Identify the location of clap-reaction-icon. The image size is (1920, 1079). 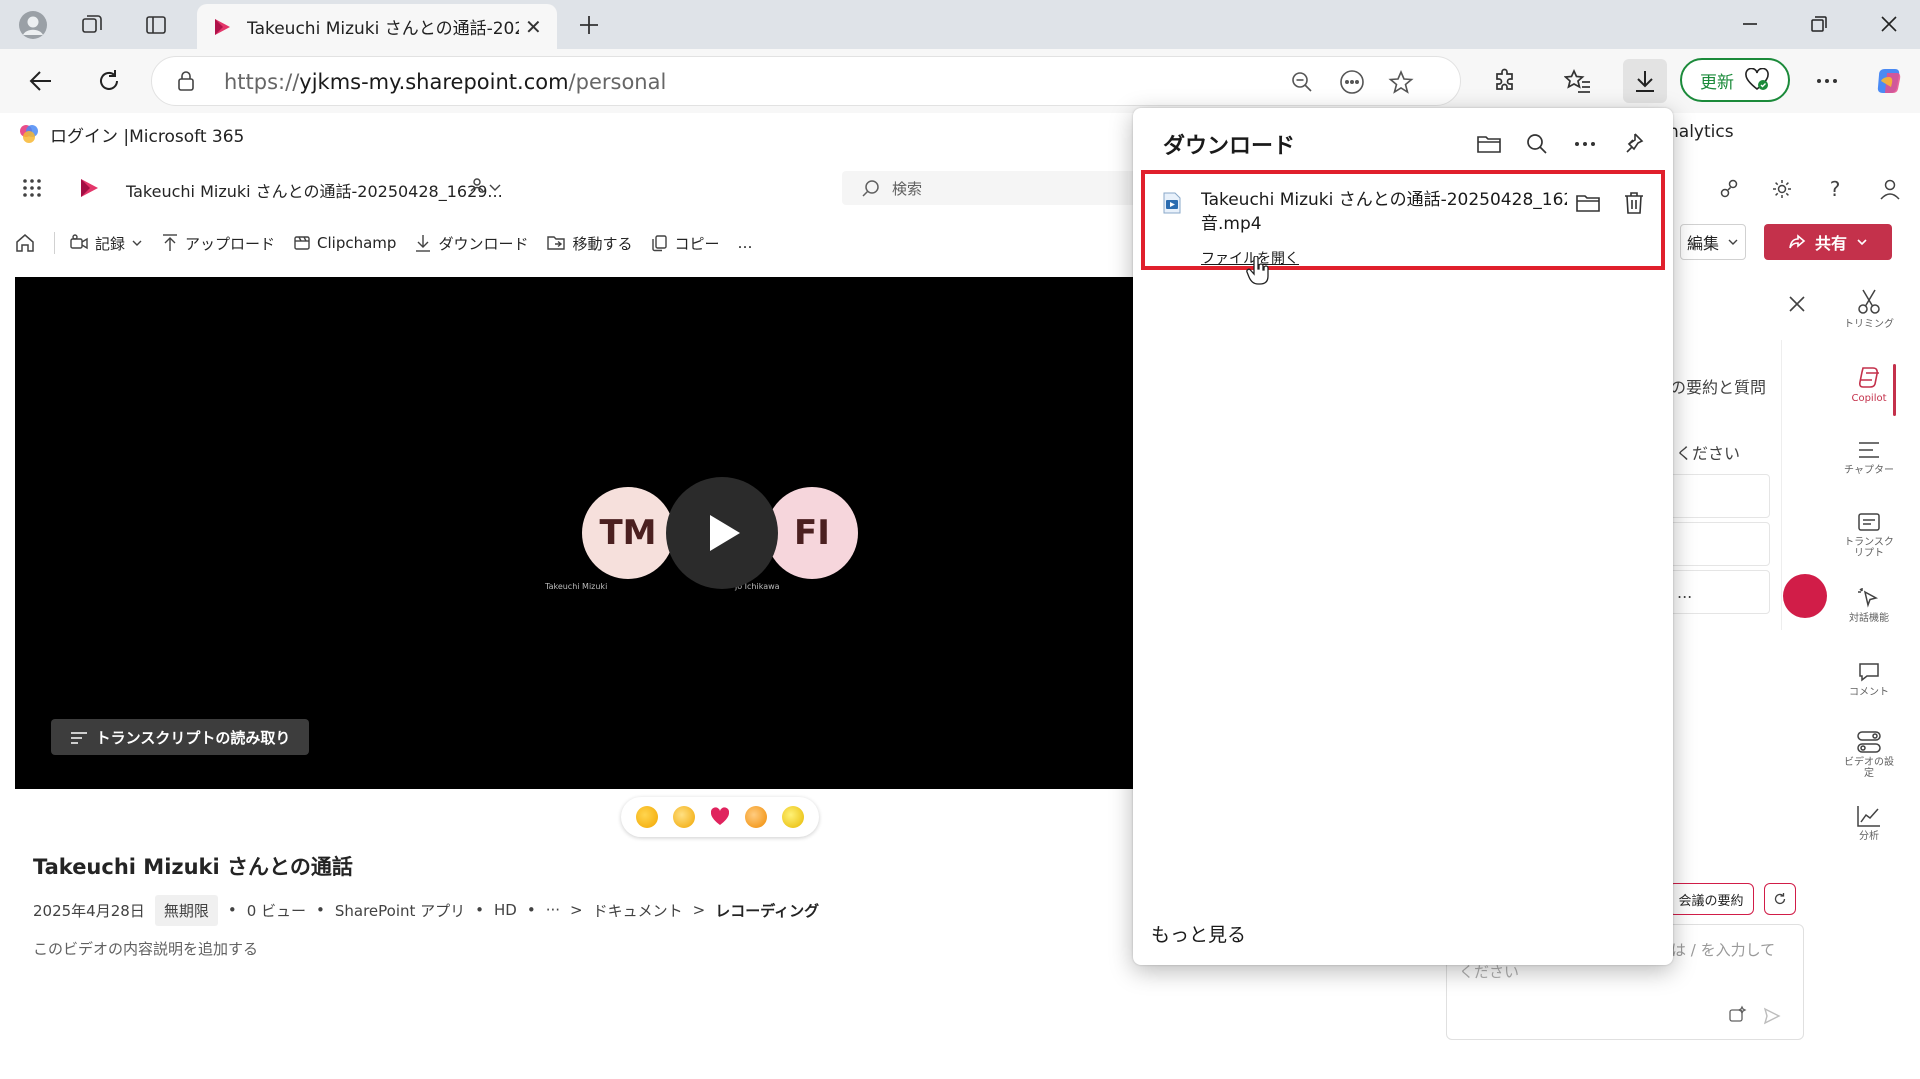
(792, 817).